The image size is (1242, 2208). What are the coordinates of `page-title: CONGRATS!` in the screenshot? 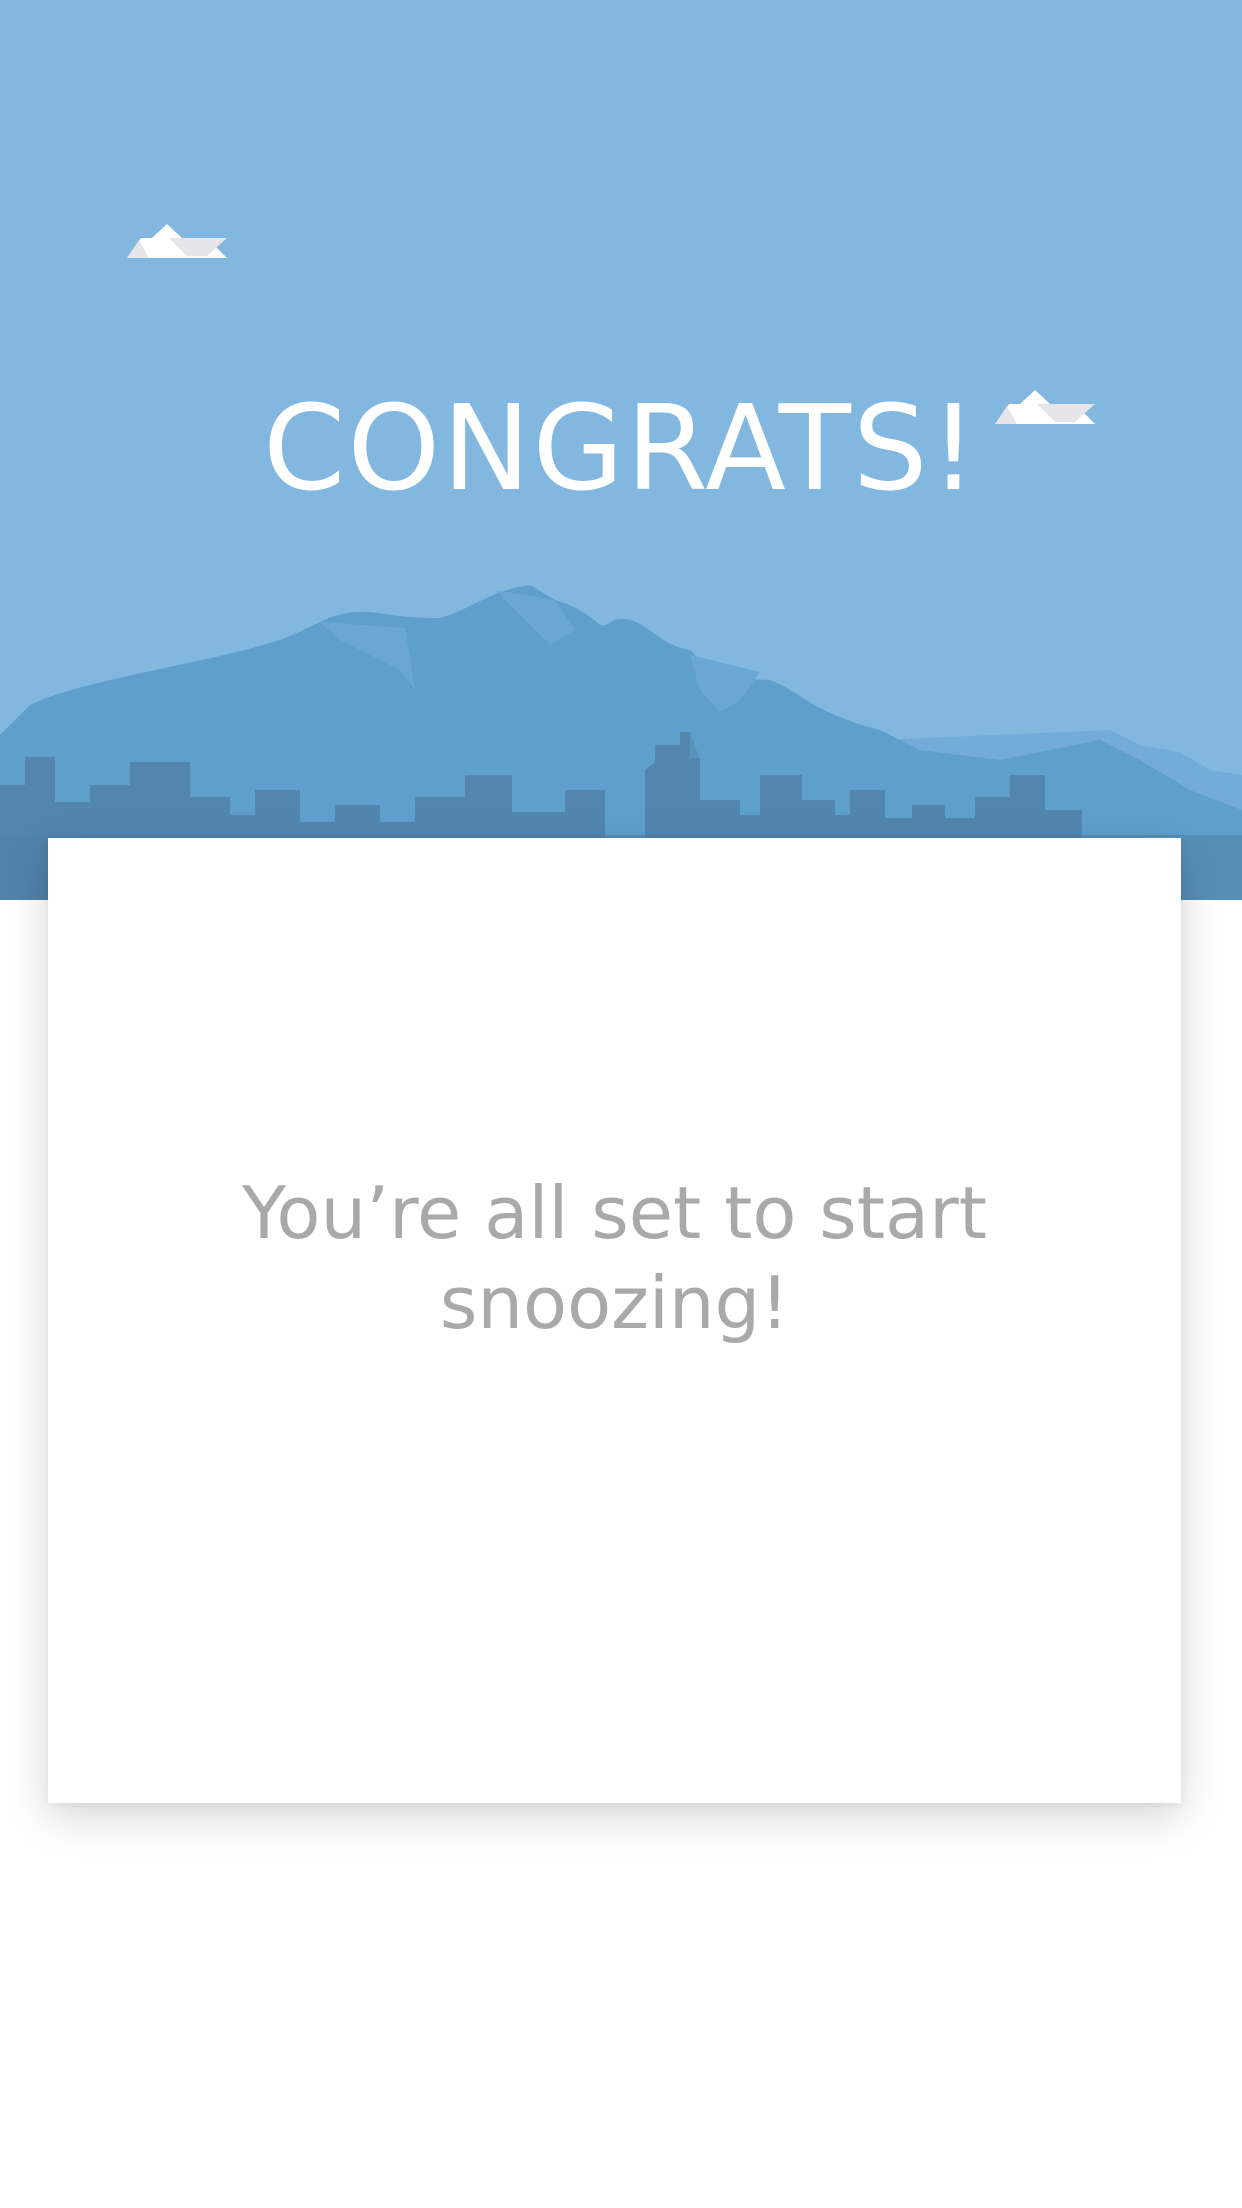 It's located at (621, 448).